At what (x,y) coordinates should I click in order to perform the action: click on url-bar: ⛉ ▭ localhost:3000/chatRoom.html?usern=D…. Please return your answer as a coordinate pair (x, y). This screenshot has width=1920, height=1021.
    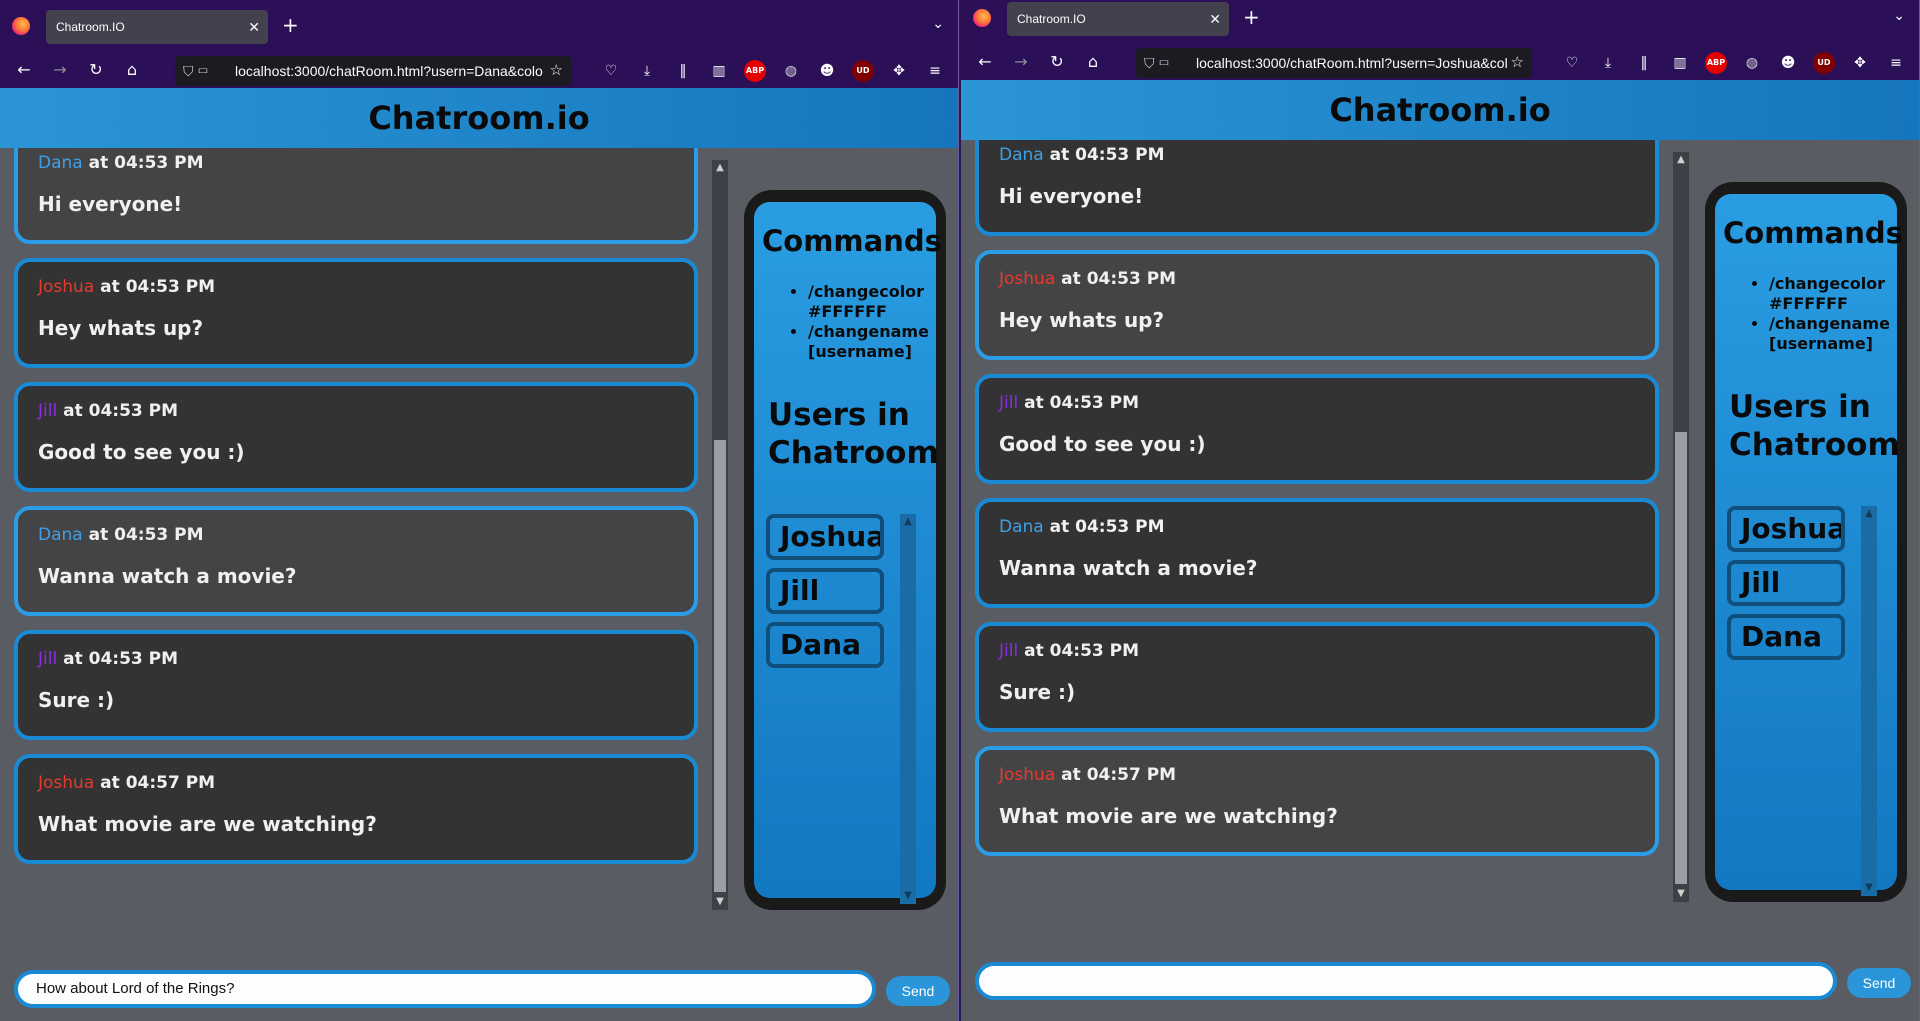
    Looking at the image, I should click on (373, 71).